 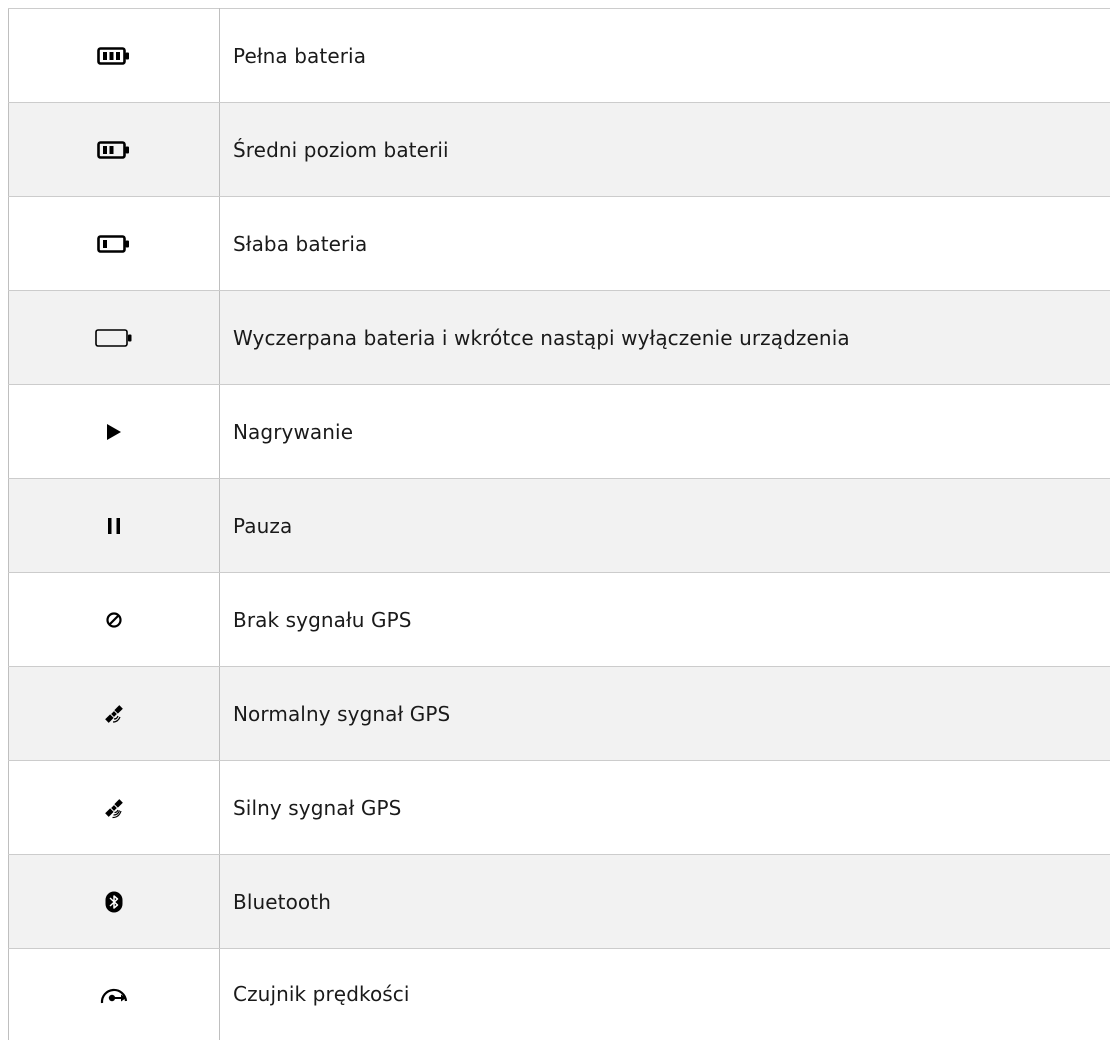 I want to click on play-icon, so click(x=114, y=432).